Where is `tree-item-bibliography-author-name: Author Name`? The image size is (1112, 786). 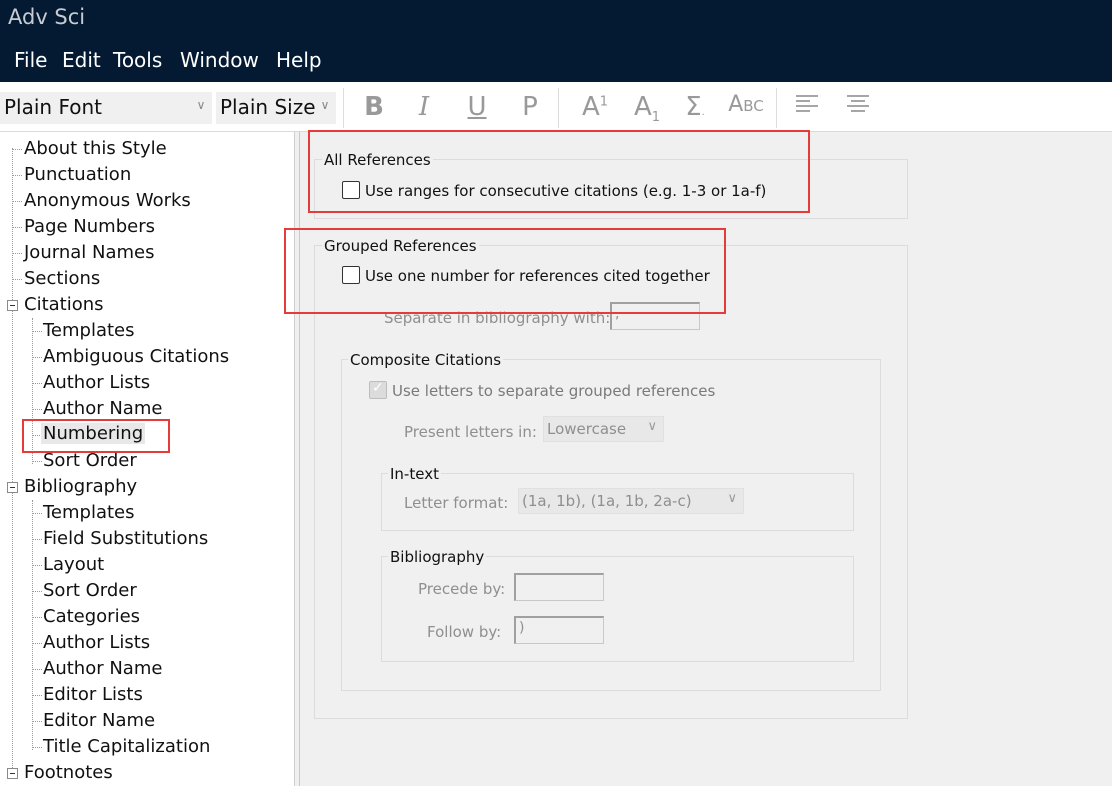
tree-item-bibliography-author-name: Author Name is located at coordinates (102, 668).